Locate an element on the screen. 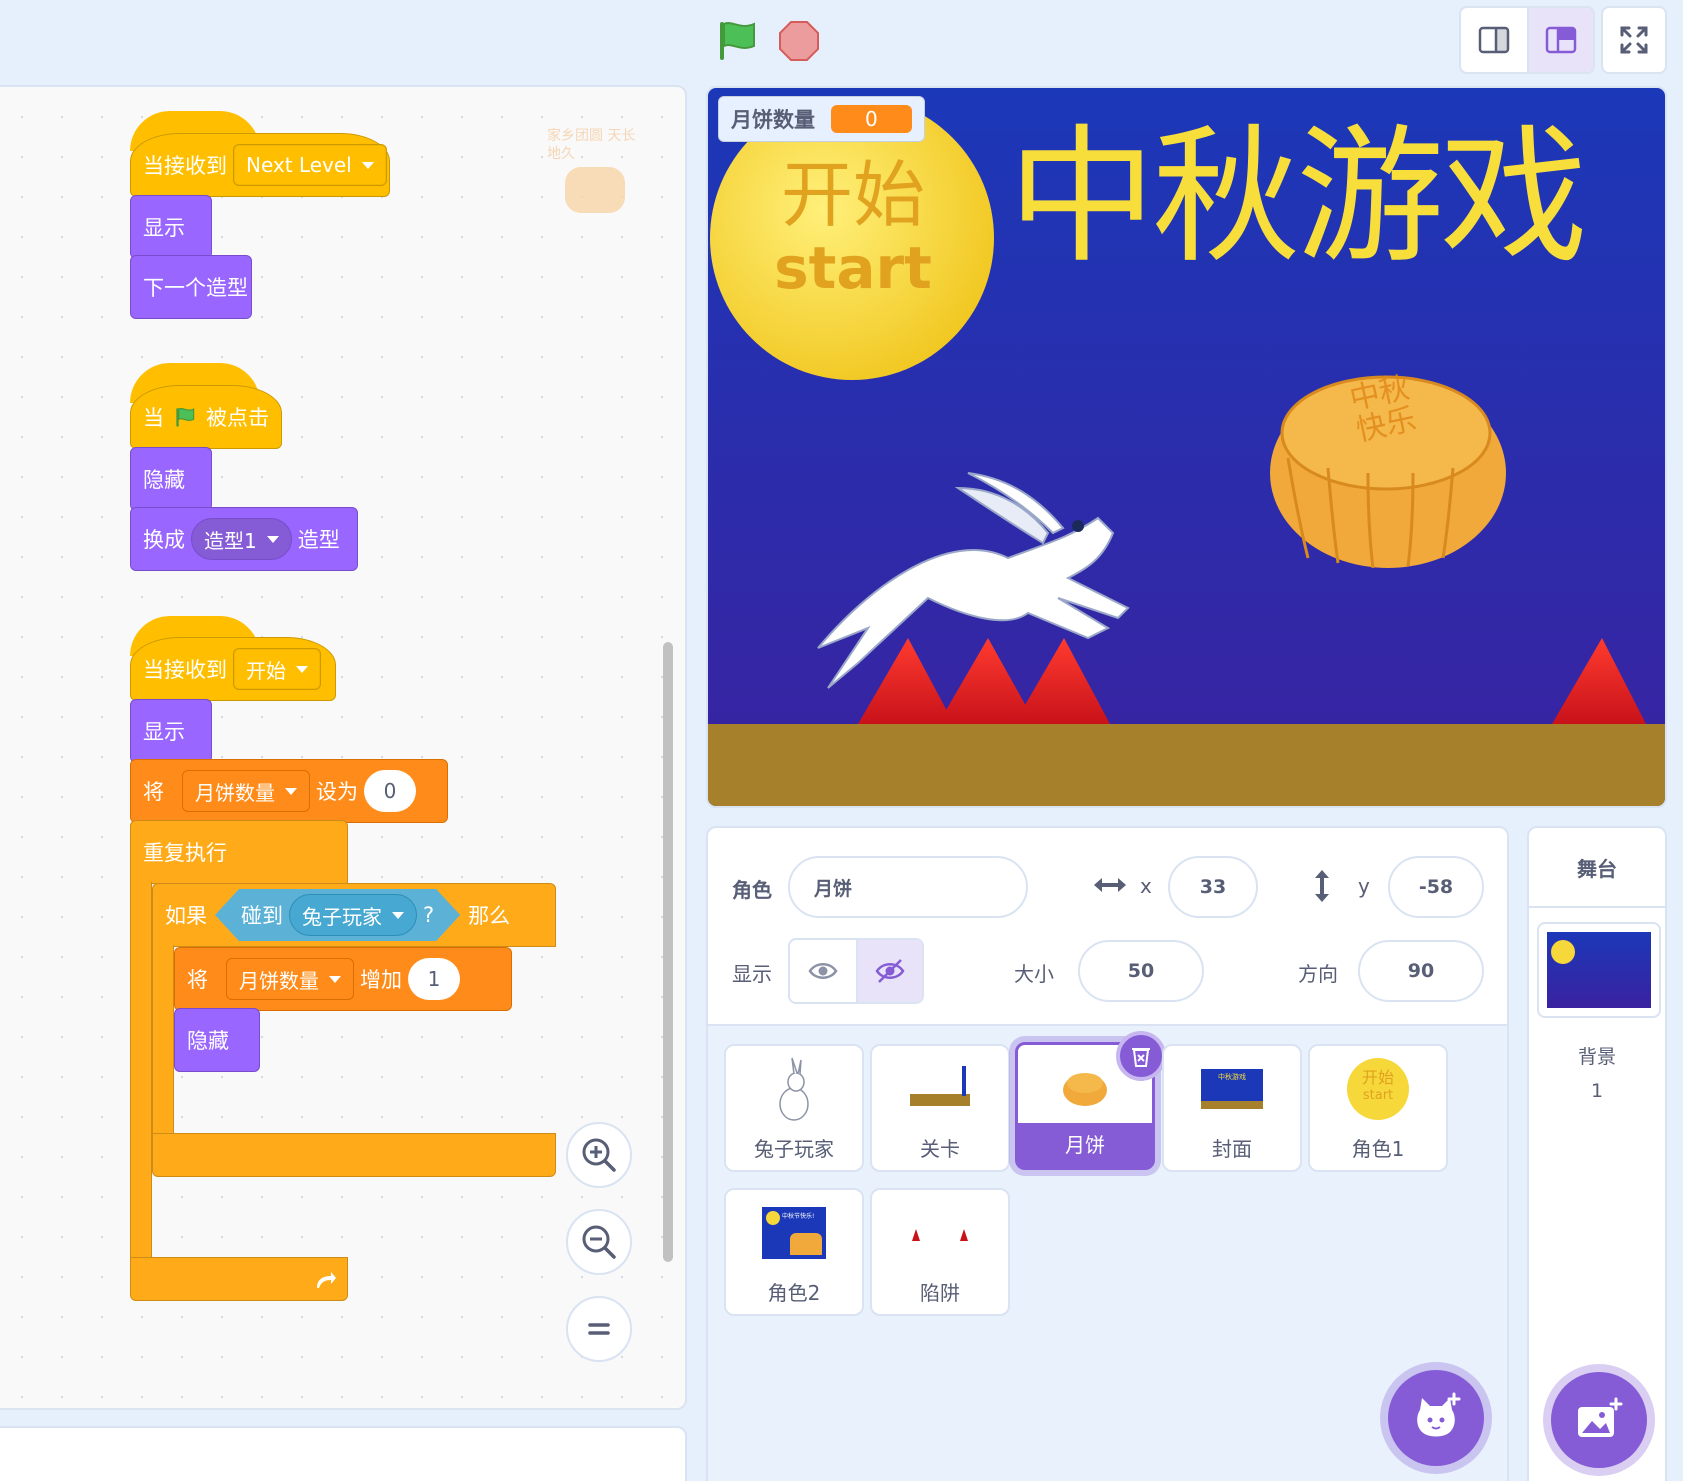  small-stage-button is located at coordinates (1494, 40).